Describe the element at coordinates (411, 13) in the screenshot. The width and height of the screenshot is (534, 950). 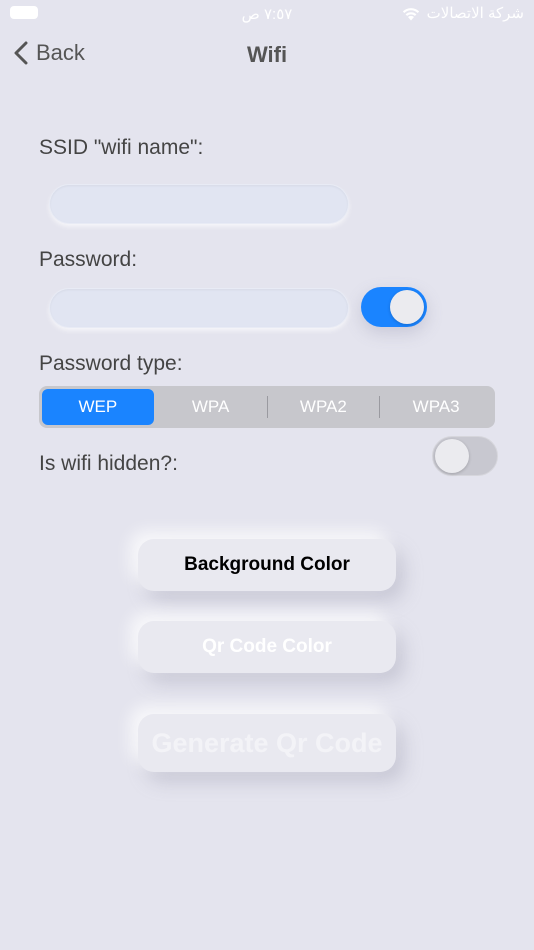
I see `wifi-signal-icon` at that location.